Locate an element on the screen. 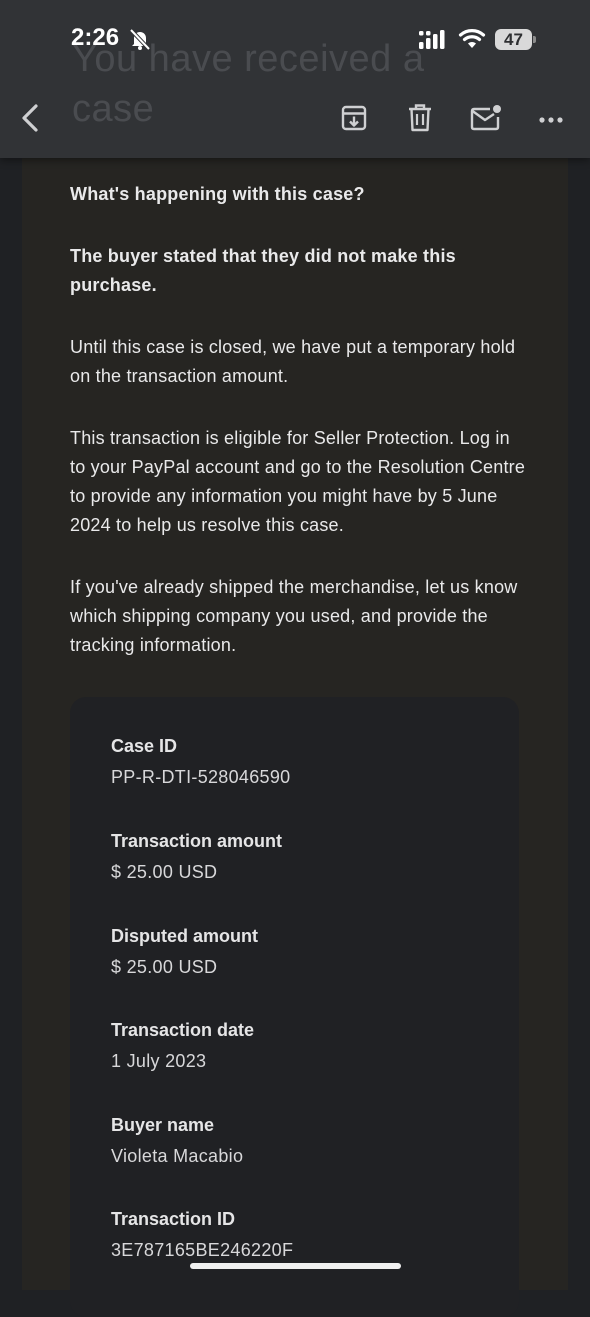  transaction-id-item: Transaction ID 3E787165BE246220F is located at coordinates (202, 1234).